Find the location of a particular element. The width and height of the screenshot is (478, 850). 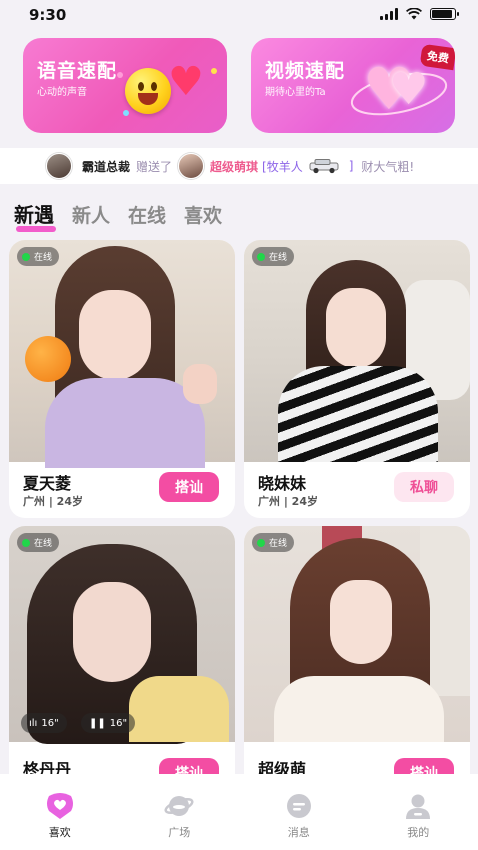

ticker-gift-close: ] is located at coordinates (351, 166).